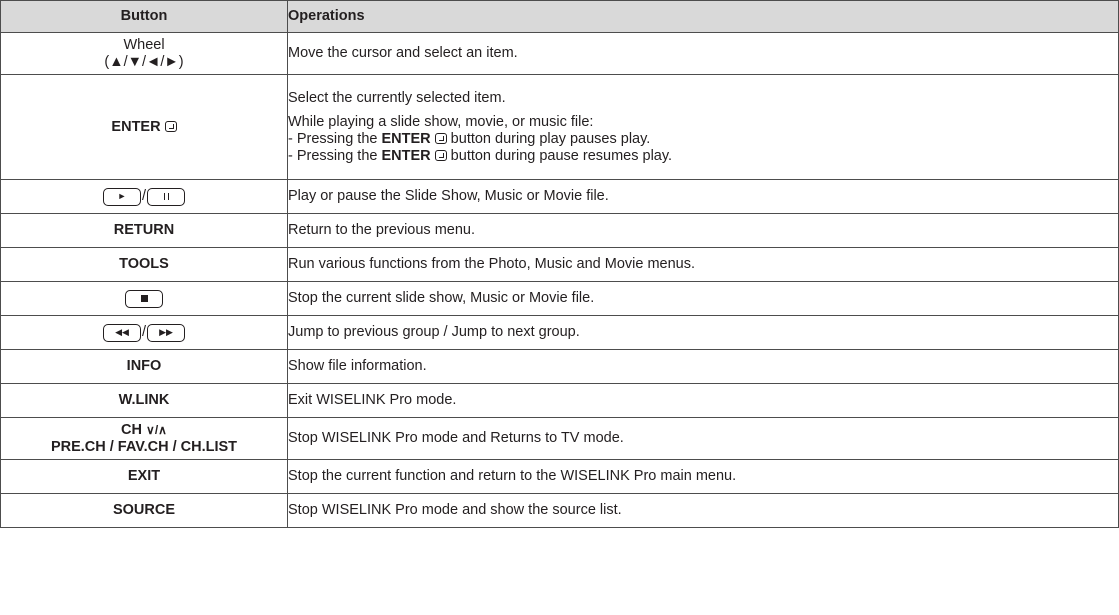  I want to click on rewind-key-icon: ◀◀, so click(121, 332).